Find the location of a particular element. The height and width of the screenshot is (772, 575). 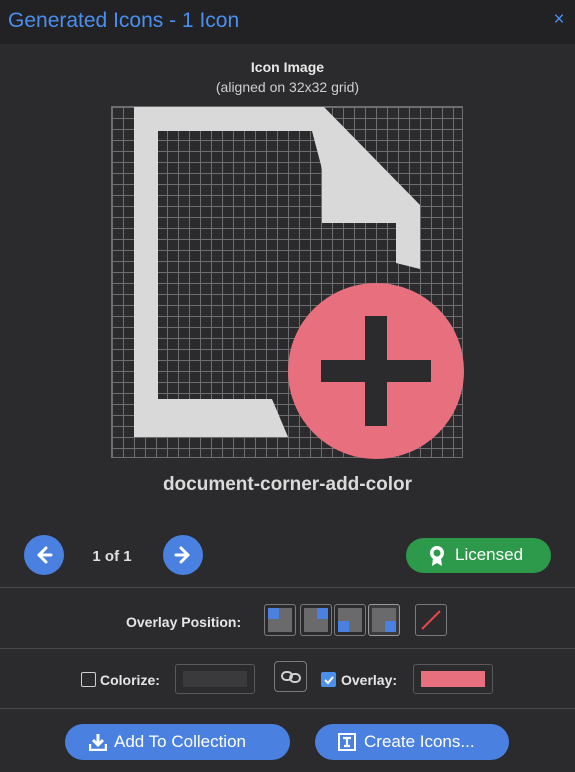

close-icon: × is located at coordinates (559, 20).